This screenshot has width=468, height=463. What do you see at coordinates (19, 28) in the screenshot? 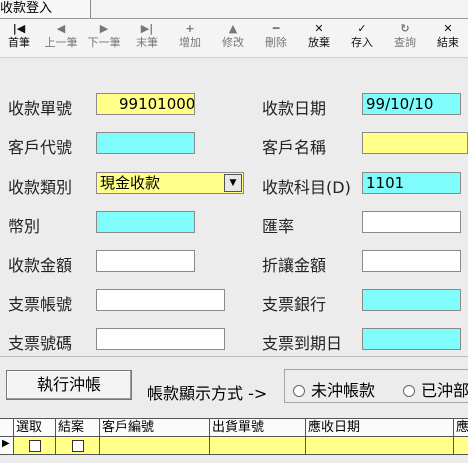
I see `first-record-icon: |◀` at bounding box center [19, 28].